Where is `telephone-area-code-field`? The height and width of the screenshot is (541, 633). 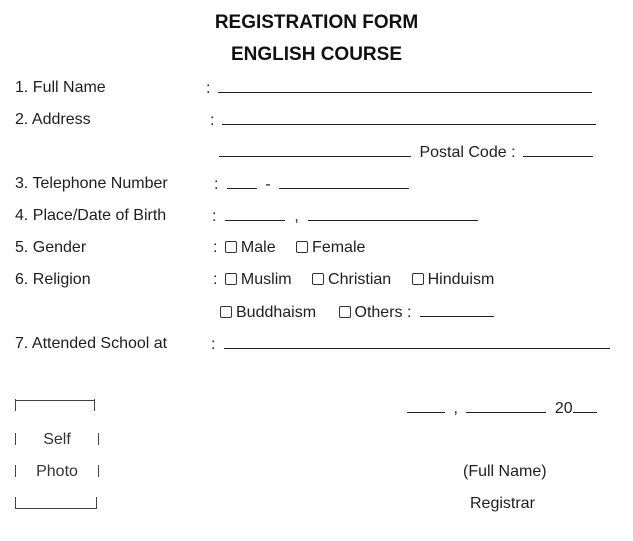
telephone-area-code-field is located at coordinates (241, 181).